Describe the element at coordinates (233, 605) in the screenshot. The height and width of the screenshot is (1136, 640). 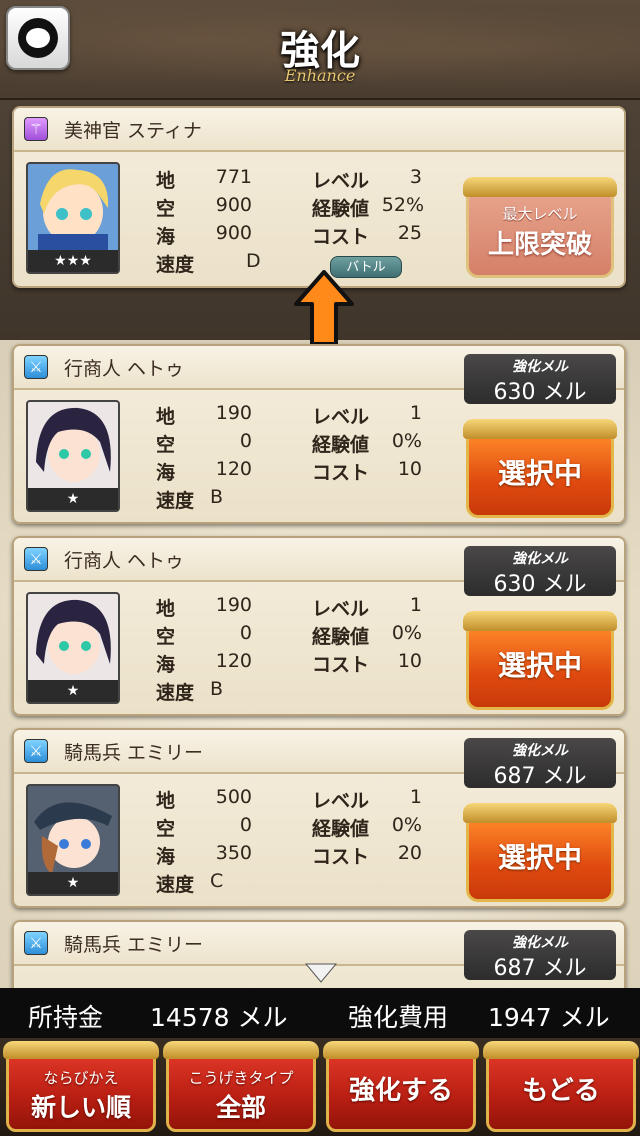
I see `earth-value: 190` at that location.